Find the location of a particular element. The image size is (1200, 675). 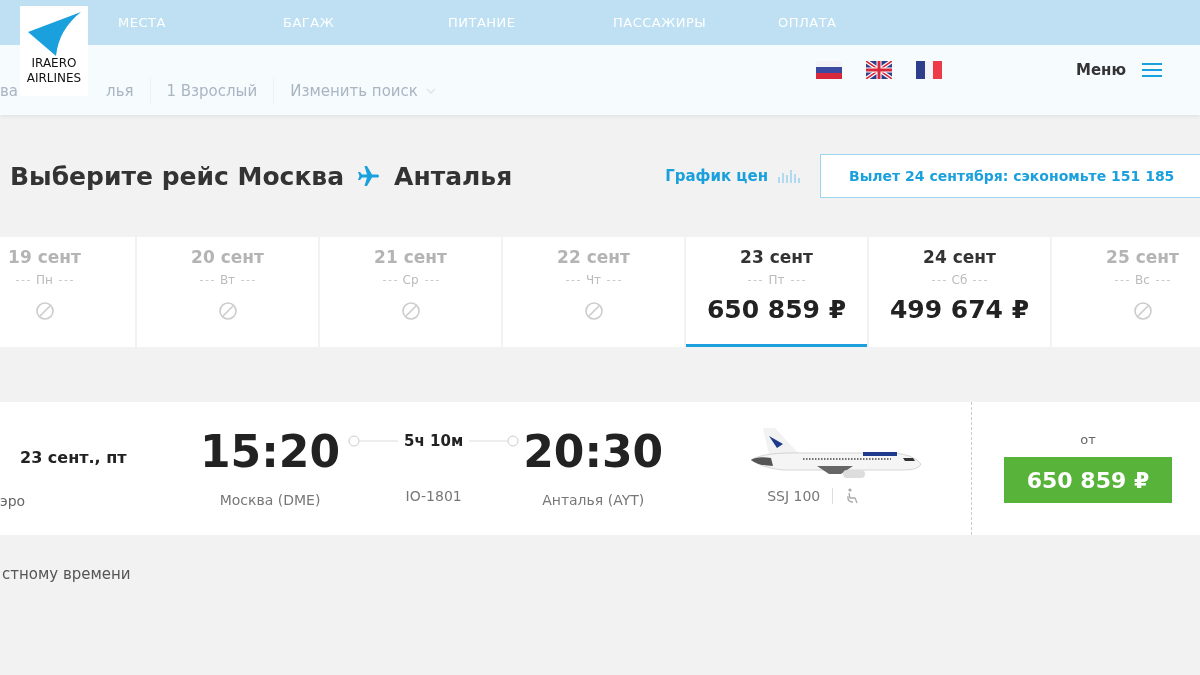

nav-tab: ПИТАНИЕ is located at coordinates (530, 22).